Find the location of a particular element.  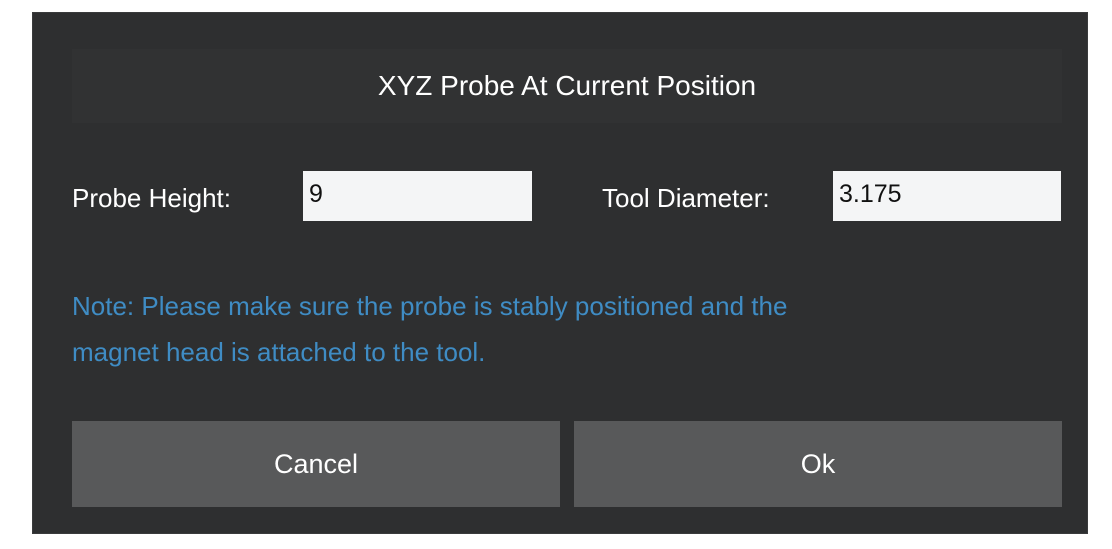

probe-height-input: 9 is located at coordinates (417, 196).